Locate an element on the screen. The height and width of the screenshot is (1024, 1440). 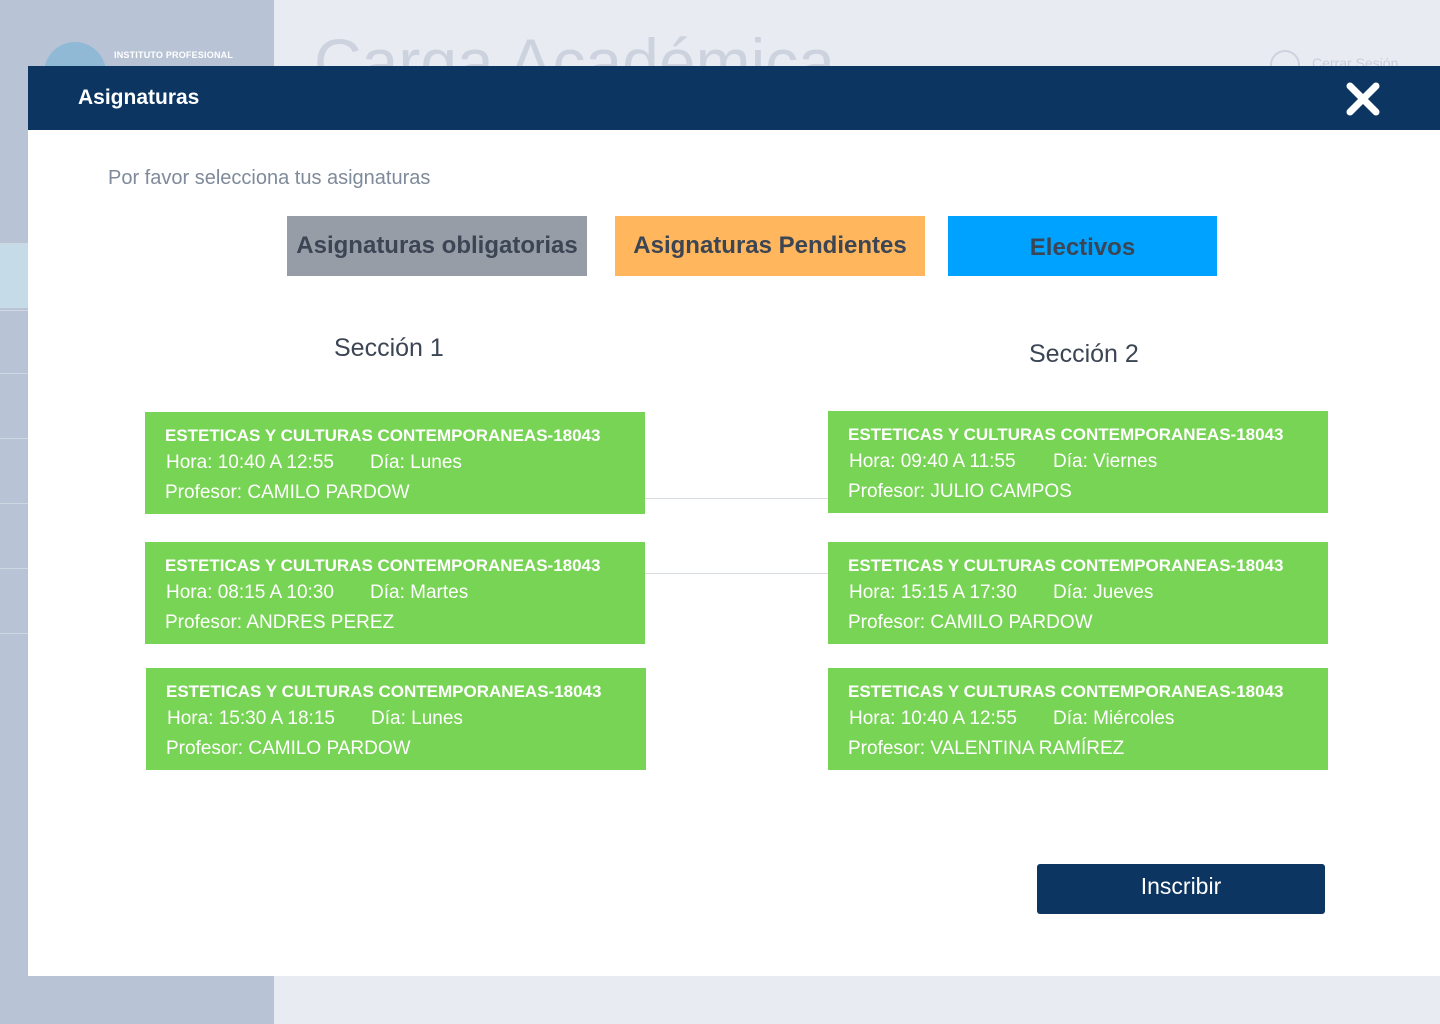
course-day: Día: Viernes is located at coordinates (1105, 461).